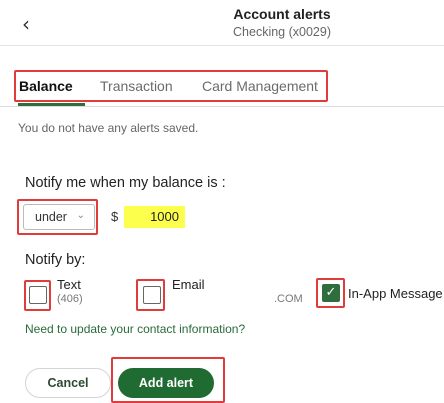 The image size is (444, 403). I want to click on update-contact-link: Need to update your contact information?, so click(135, 329).